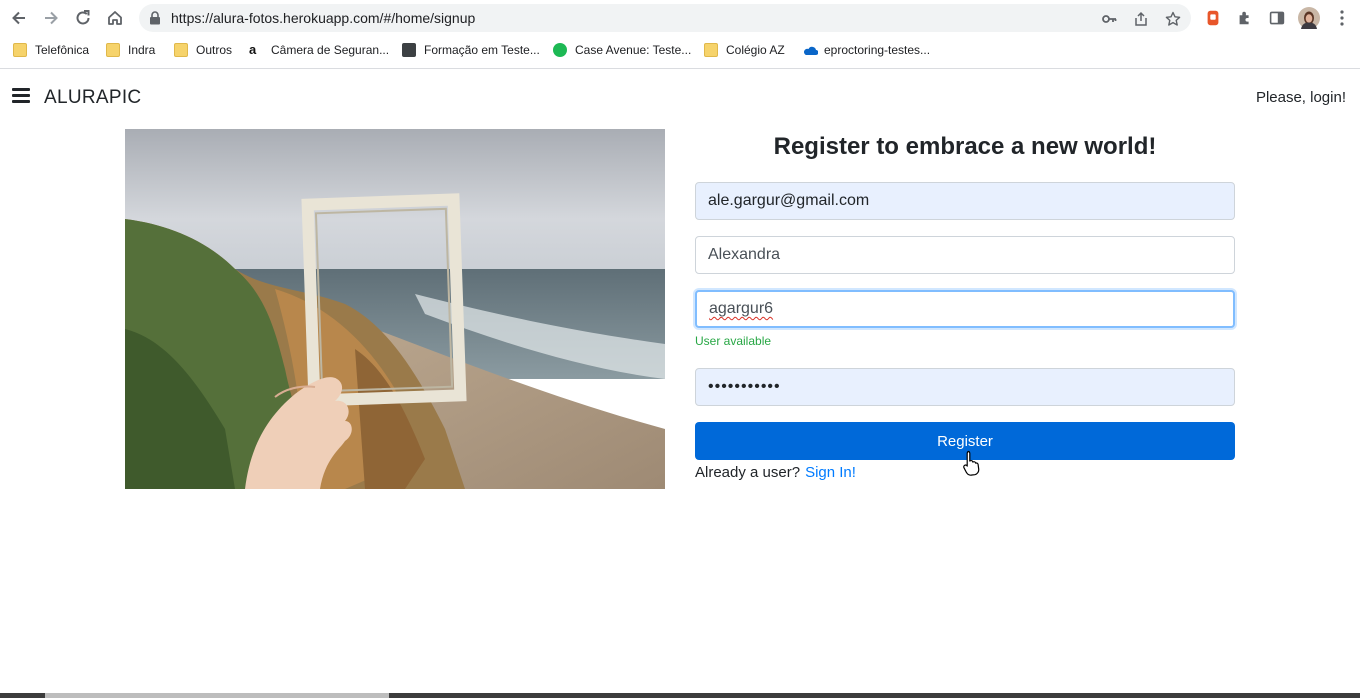  Describe the element at coordinates (1141, 19) in the screenshot. I see `share-icon` at that location.